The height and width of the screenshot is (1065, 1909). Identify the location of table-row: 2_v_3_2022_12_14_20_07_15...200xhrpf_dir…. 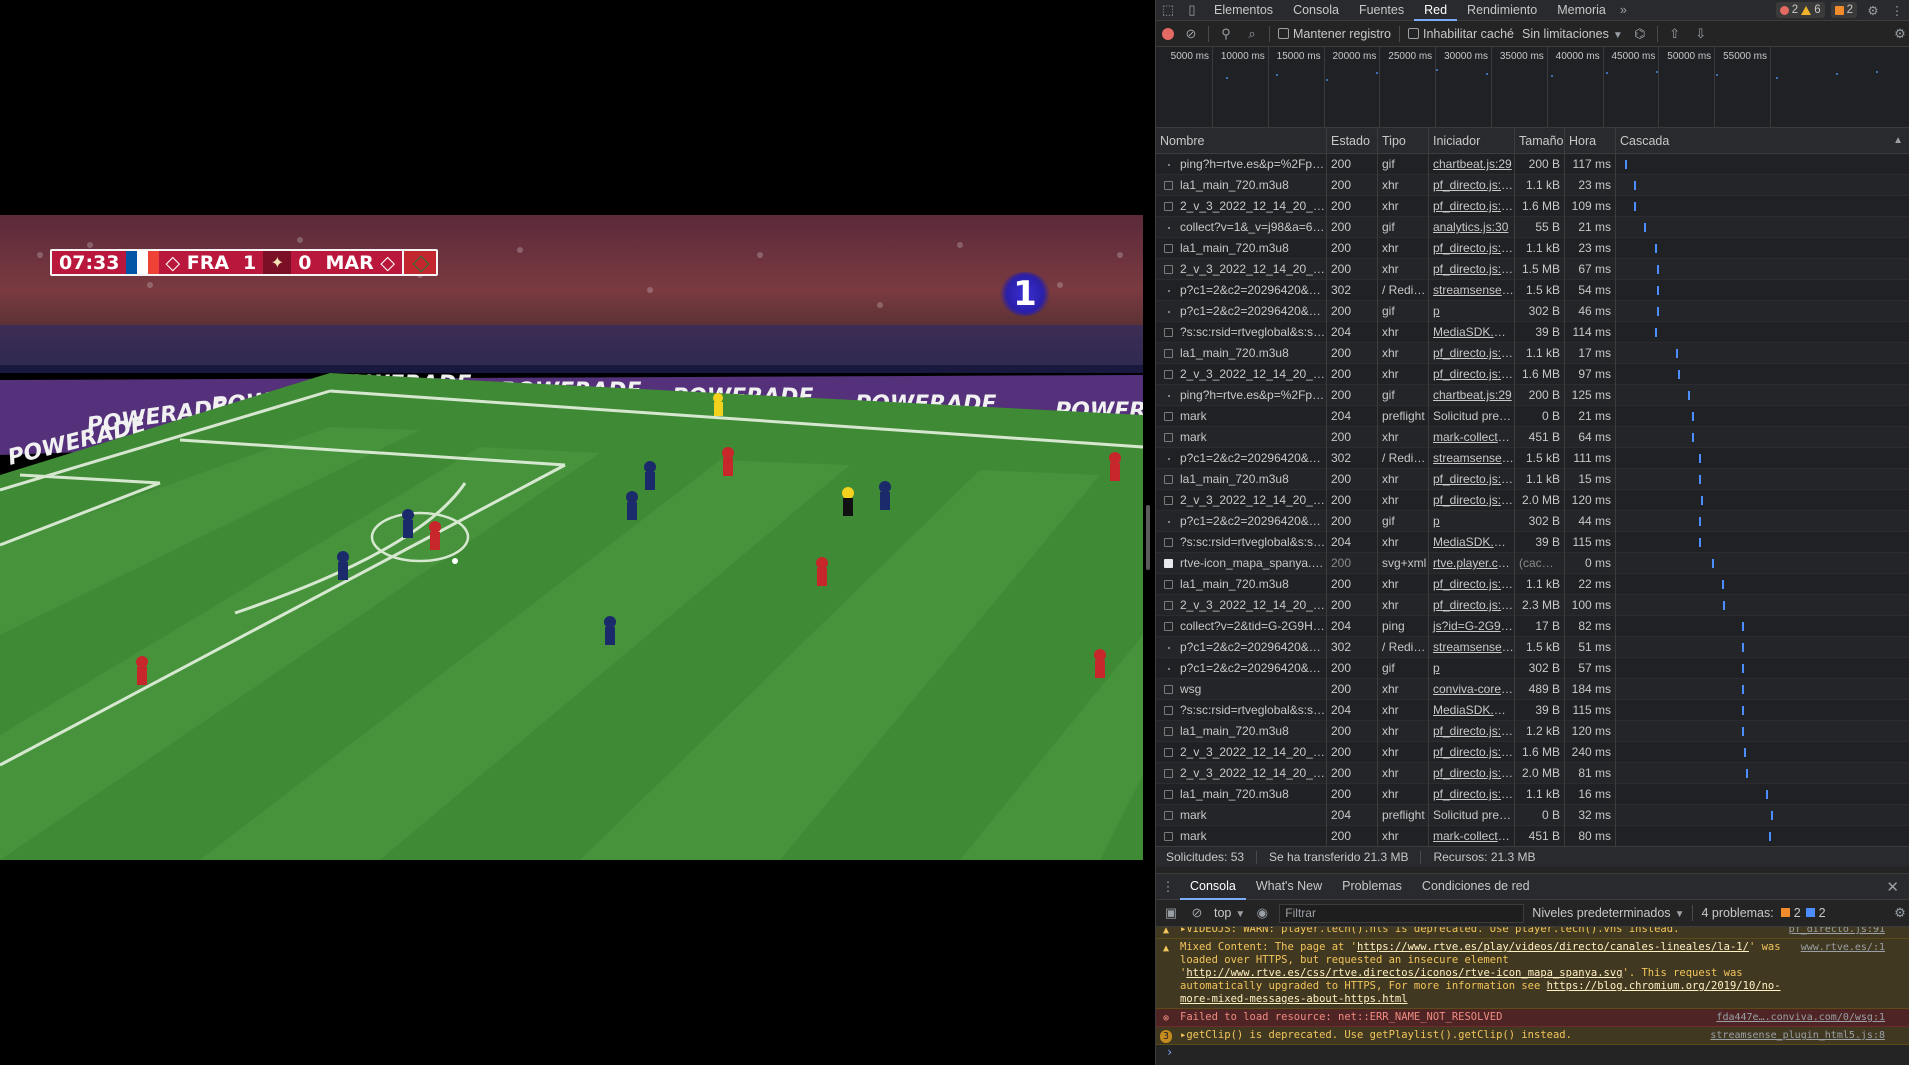
(1532, 752).